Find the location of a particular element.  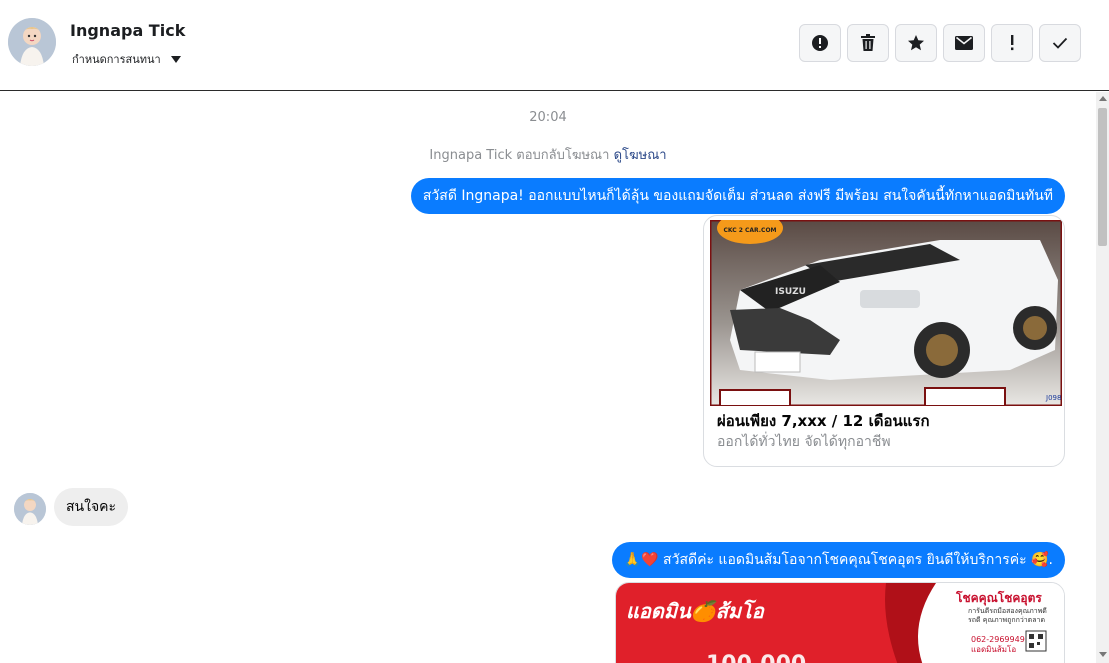

contact-name: Ingnapa Tick is located at coordinates (127, 30).